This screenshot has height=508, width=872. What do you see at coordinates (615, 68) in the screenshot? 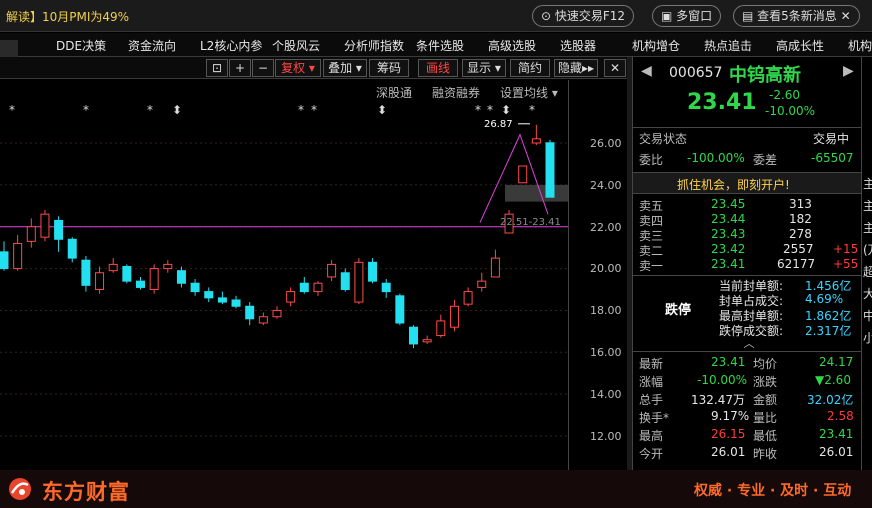
I see `close-panel-icon: ✕` at bounding box center [615, 68].